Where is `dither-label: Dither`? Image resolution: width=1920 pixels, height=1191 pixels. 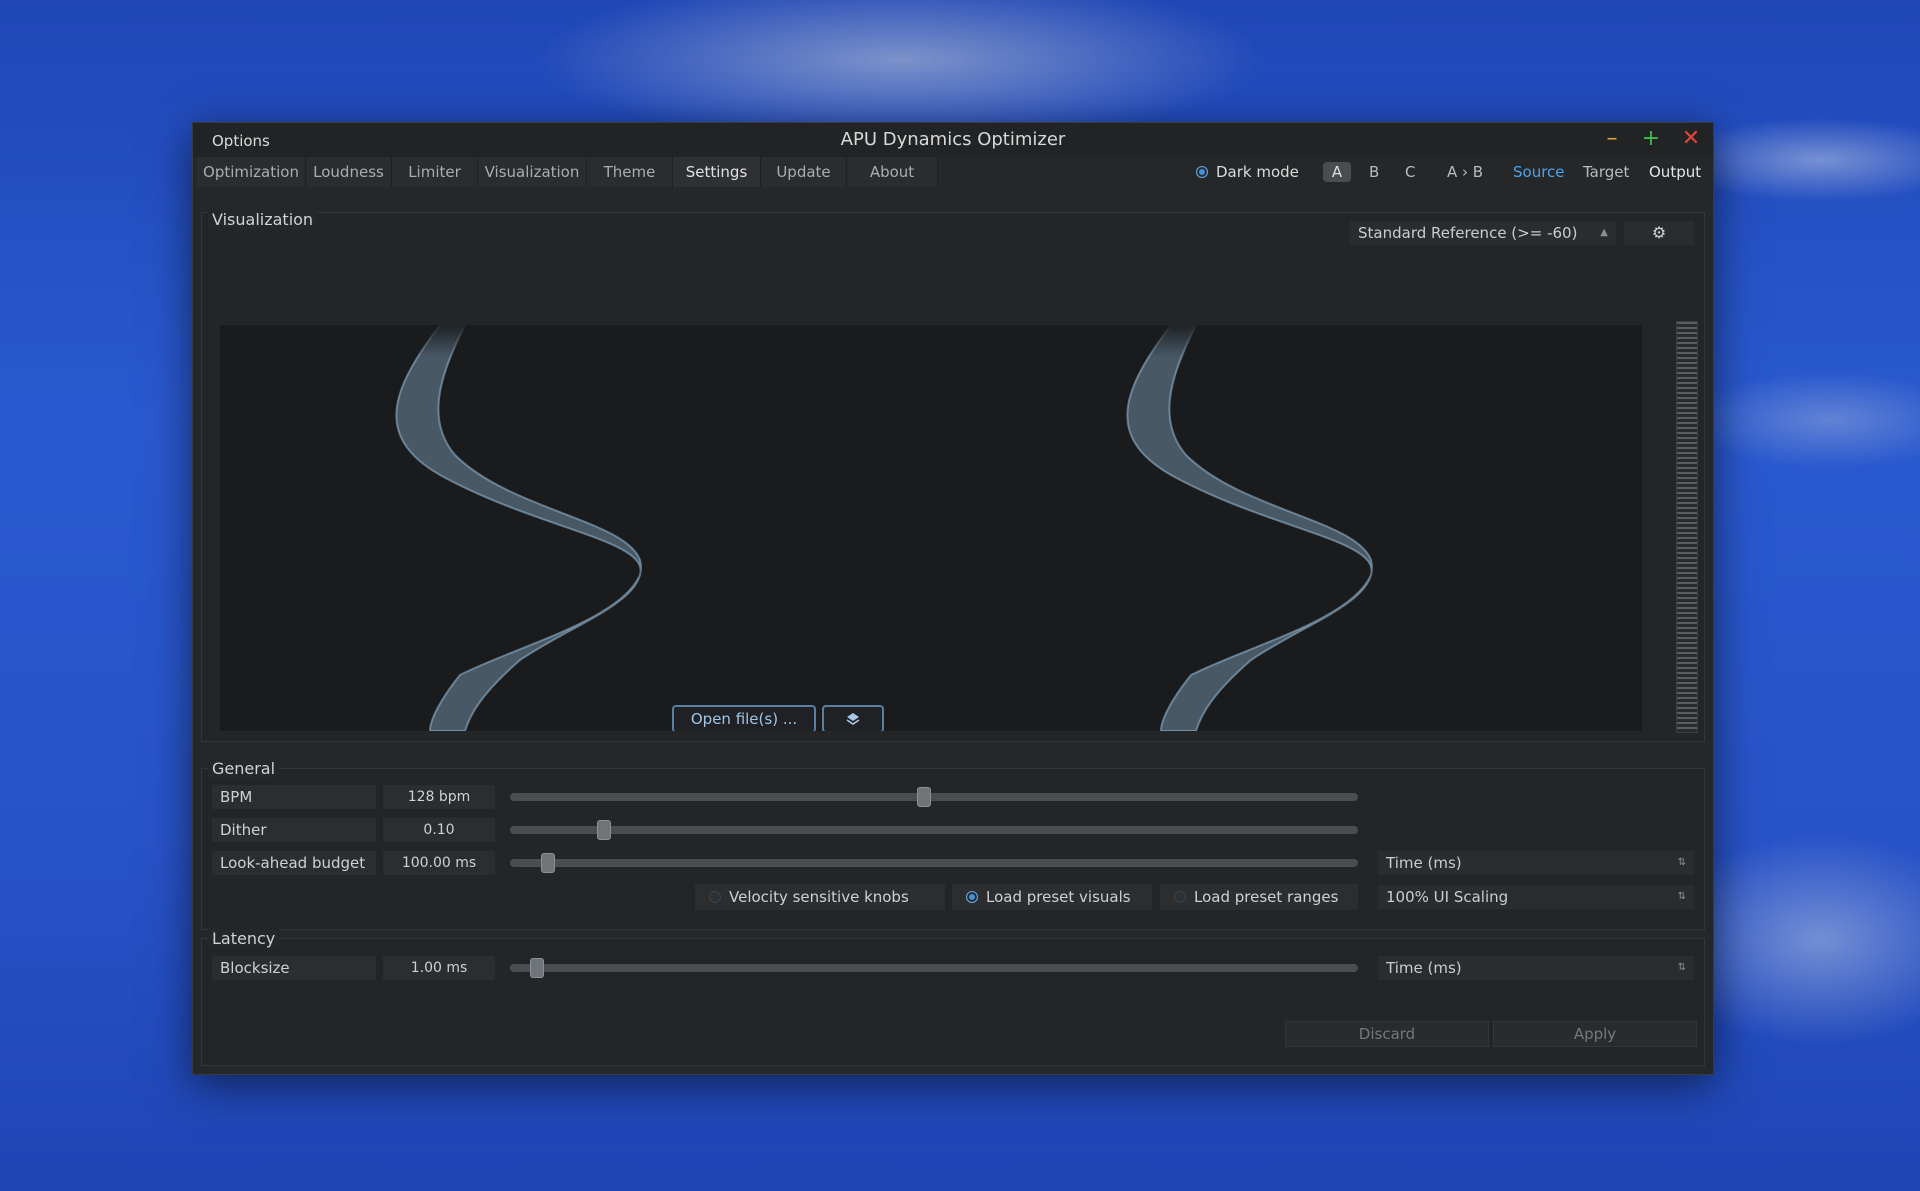 dither-label: Dither is located at coordinates (294, 830).